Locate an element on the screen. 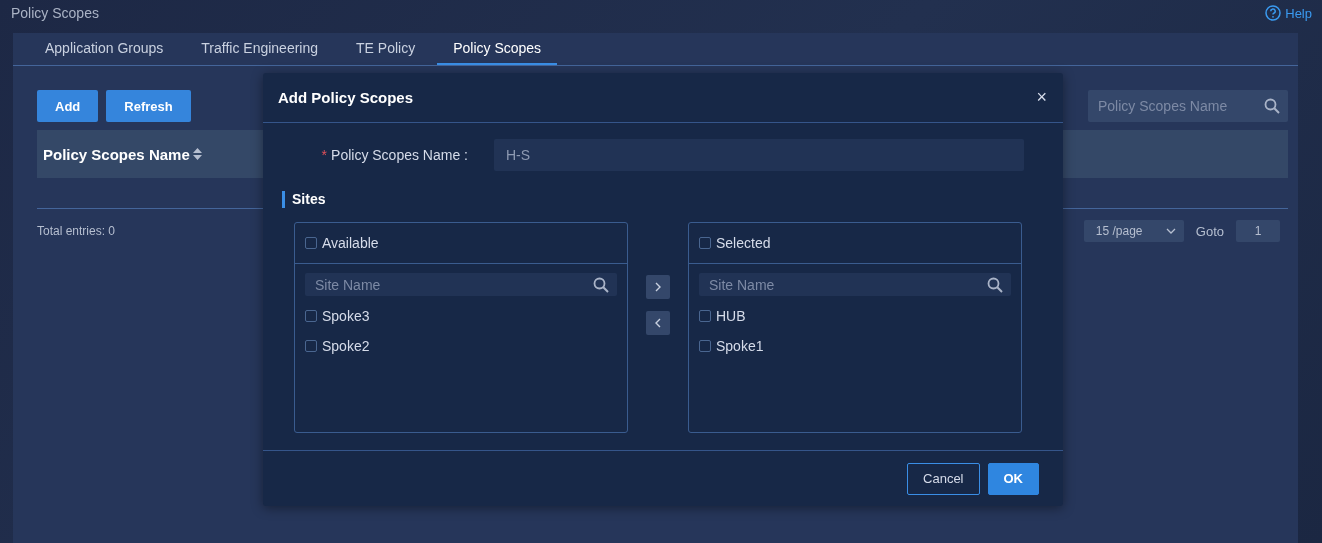 This screenshot has height=543, width=1322. close-button: × is located at coordinates (1041, 97).